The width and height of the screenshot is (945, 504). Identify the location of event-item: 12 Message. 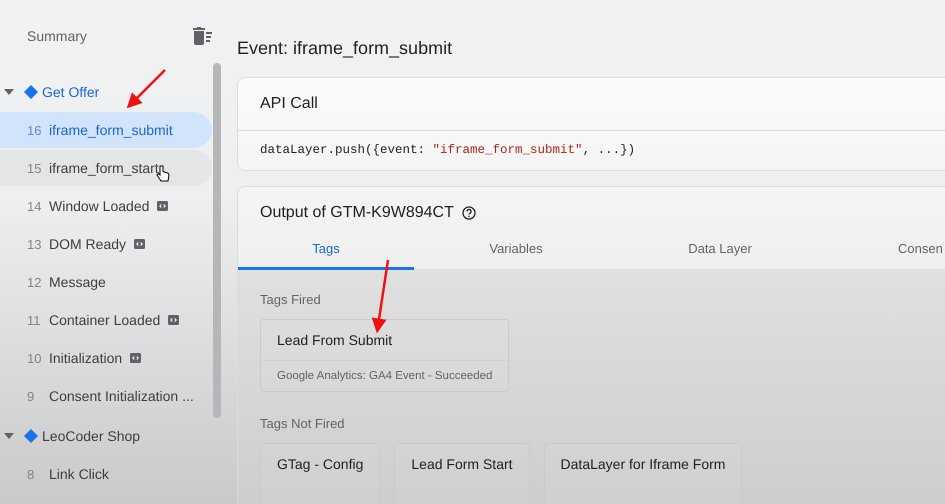
(106, 282).